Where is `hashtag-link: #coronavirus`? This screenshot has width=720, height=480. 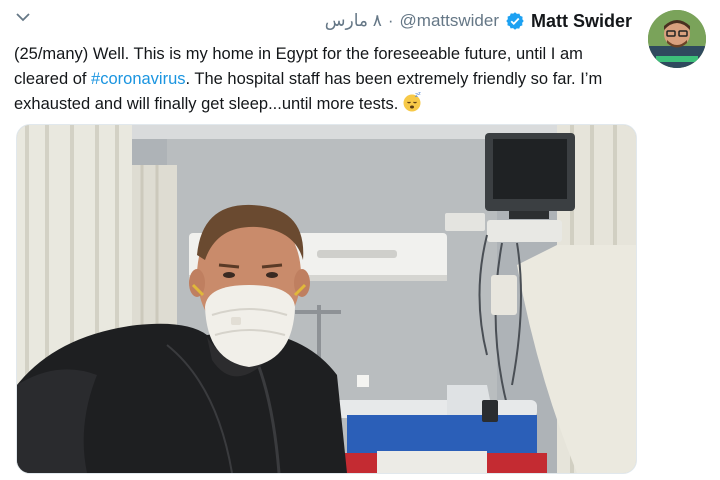 hashtag-link: #coronavirus is located at coordinates (138, 79).